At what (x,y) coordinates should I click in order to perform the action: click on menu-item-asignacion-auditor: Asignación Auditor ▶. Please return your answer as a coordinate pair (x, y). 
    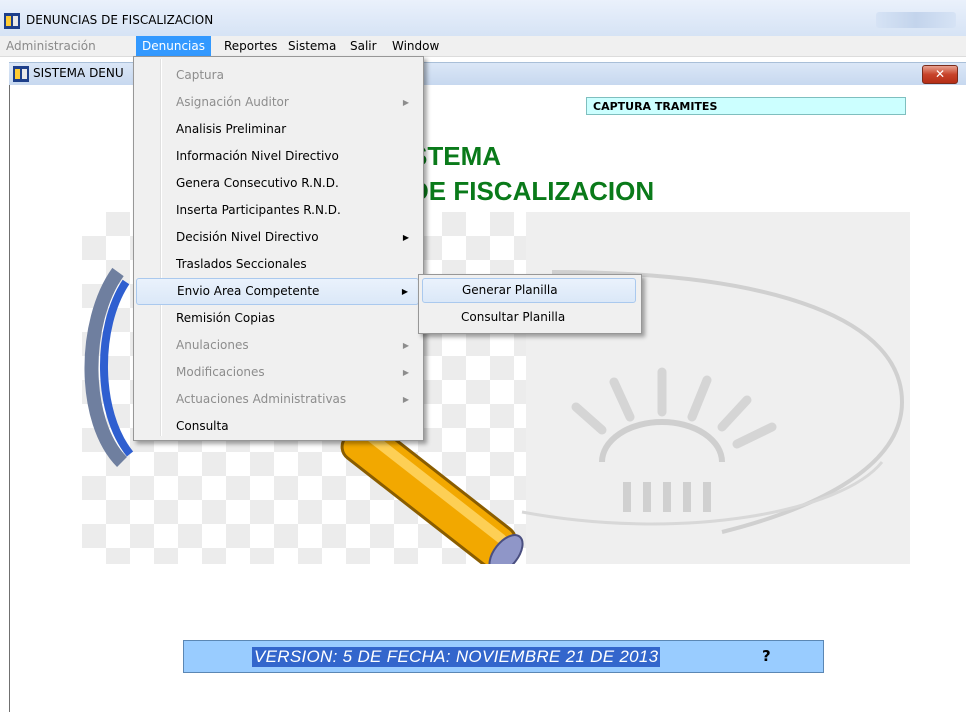
    Looking at the image, I should click on (277, 102).